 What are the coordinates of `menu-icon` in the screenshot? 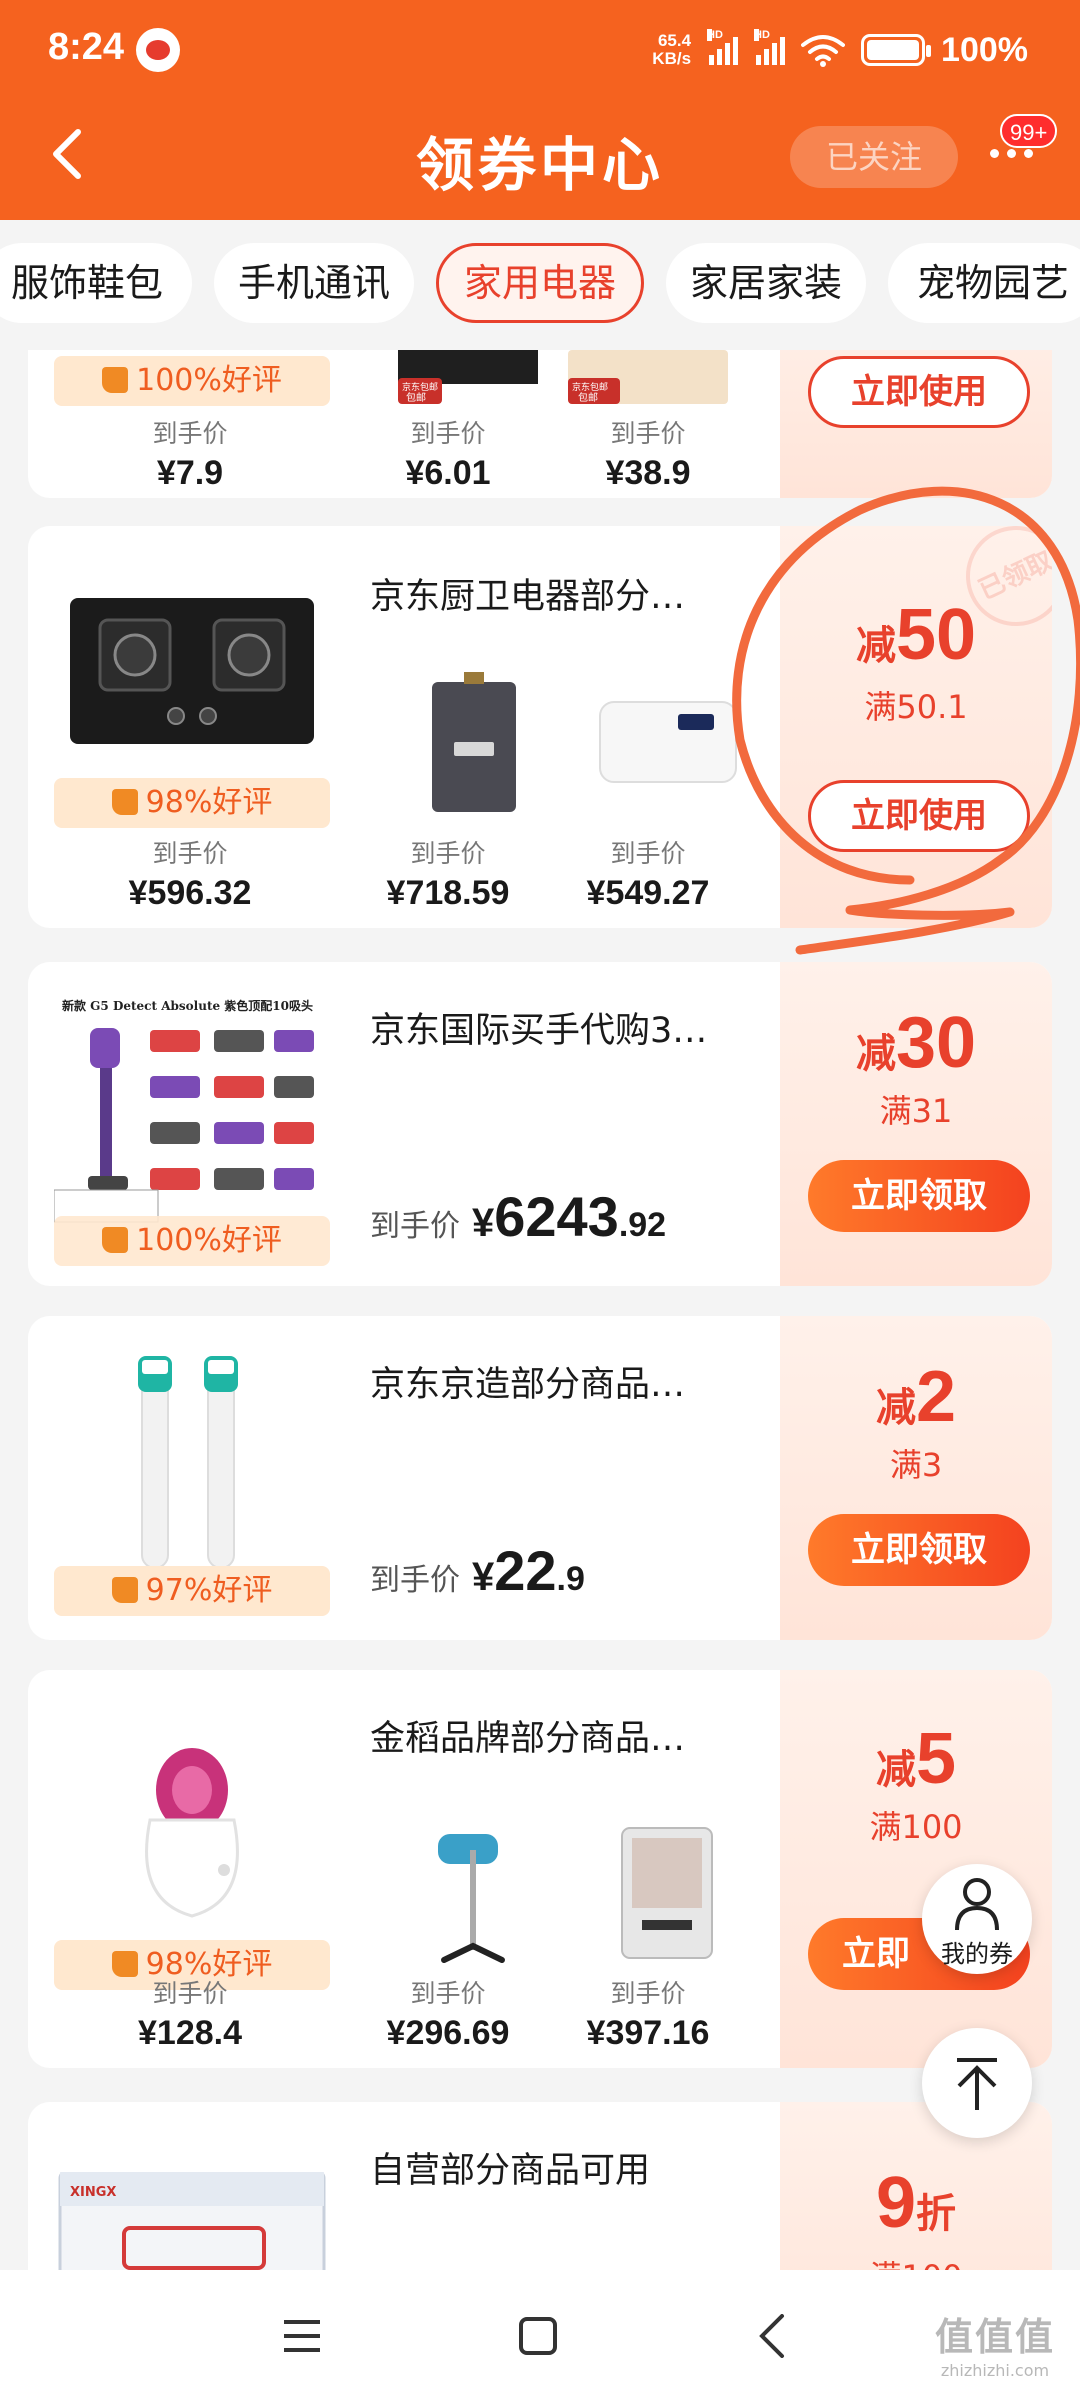 It's located at (302, 2336).